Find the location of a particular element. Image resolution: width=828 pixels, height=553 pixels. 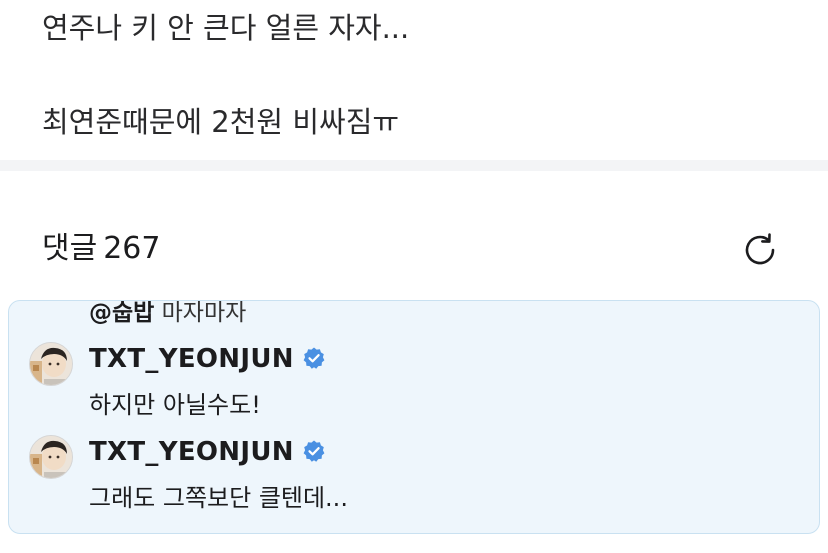

quoted-text: 마자마자 is located at coordinates (204, 313).